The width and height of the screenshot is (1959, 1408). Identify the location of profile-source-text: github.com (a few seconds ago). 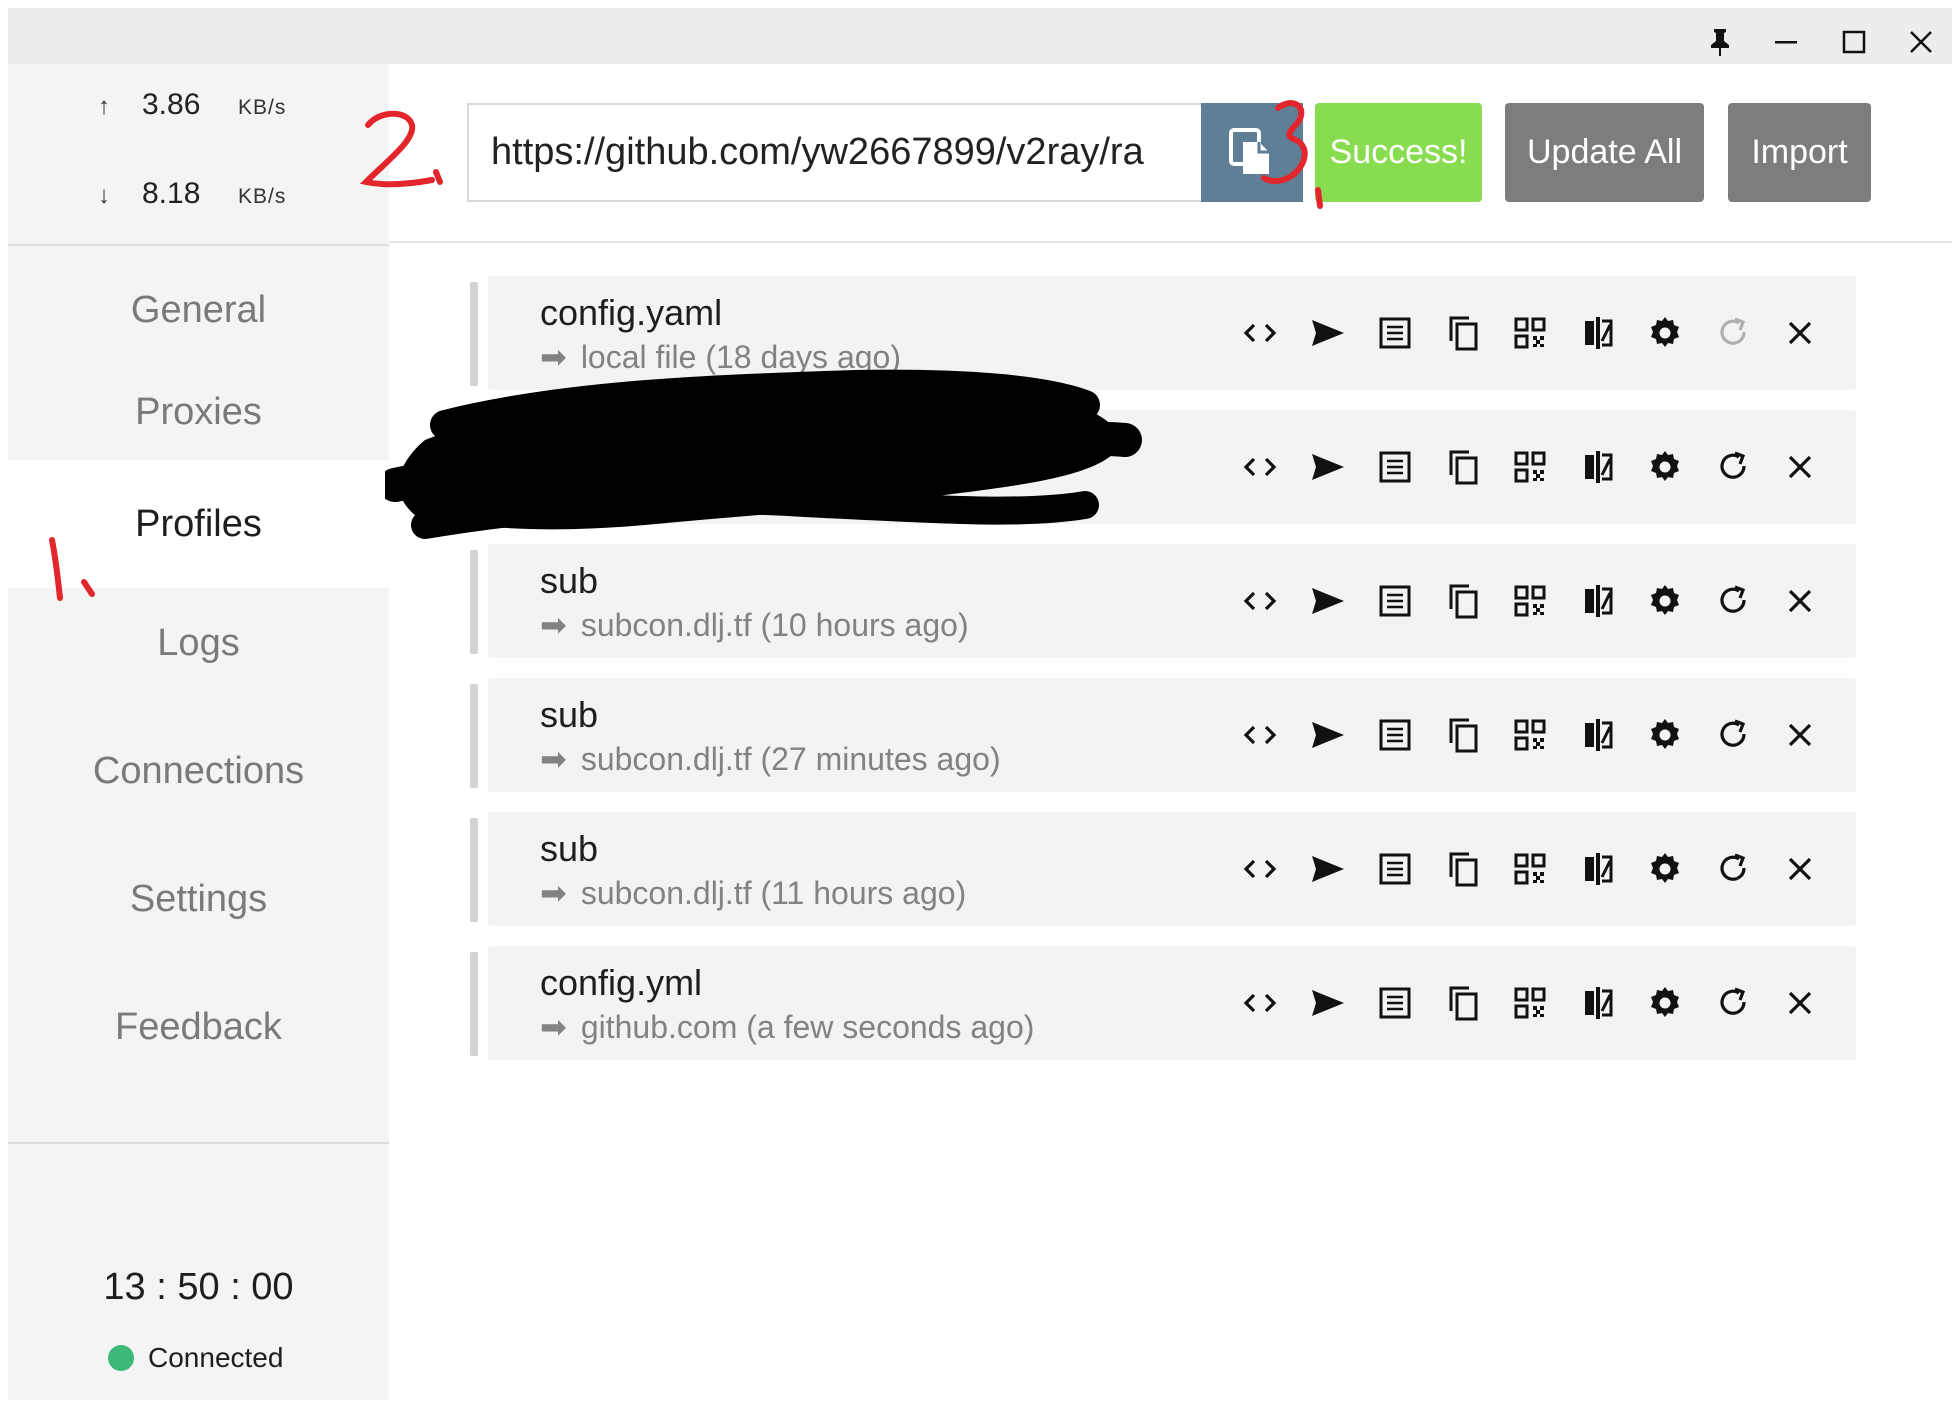
(807, 1027).